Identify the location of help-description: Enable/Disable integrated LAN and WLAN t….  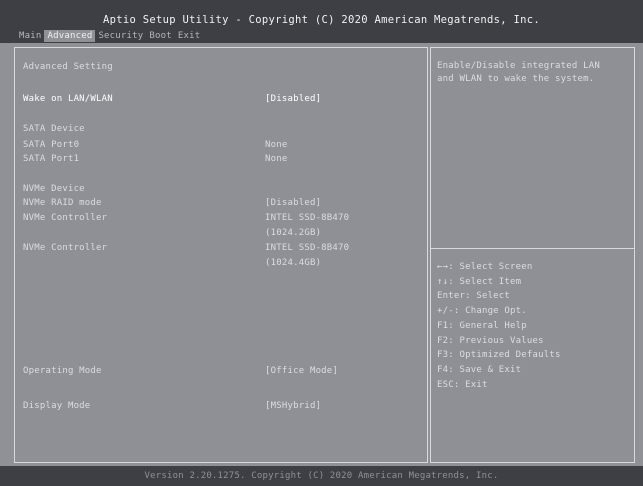
(518, 72).